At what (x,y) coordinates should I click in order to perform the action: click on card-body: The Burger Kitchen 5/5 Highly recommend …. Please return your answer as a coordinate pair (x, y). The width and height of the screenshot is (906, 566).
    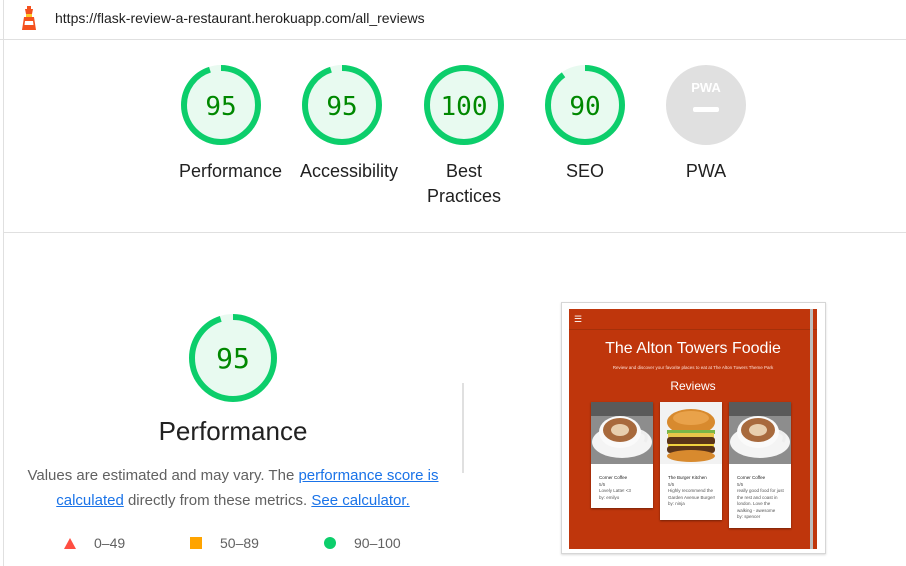
    Looking at the image, I should click on (691, 489).